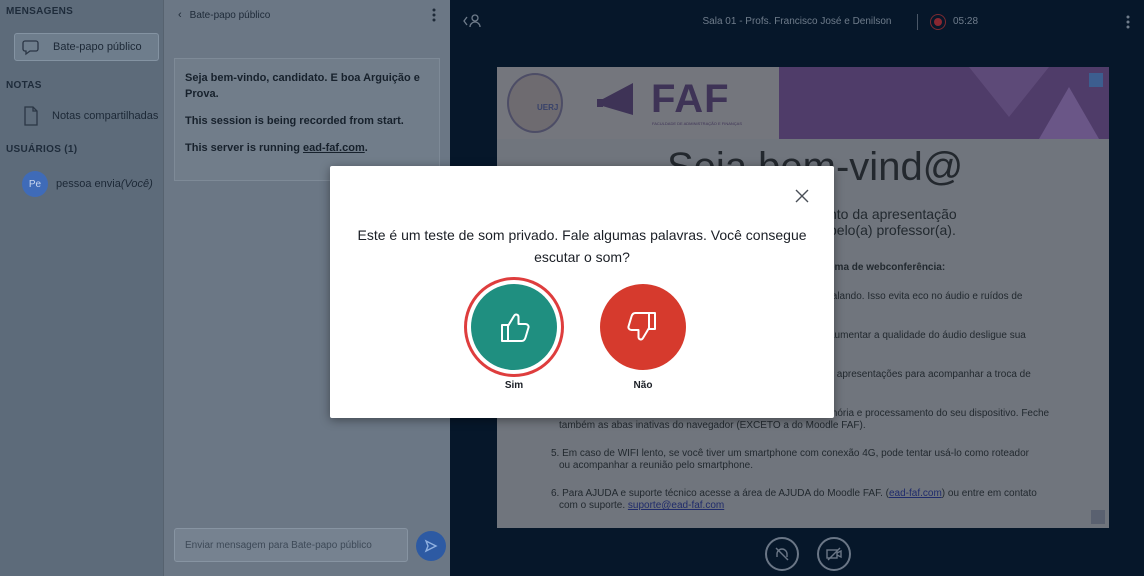 This screenshot has height=576, width=1144. I want to click on thumbs-up-circle, so click(514, 327).